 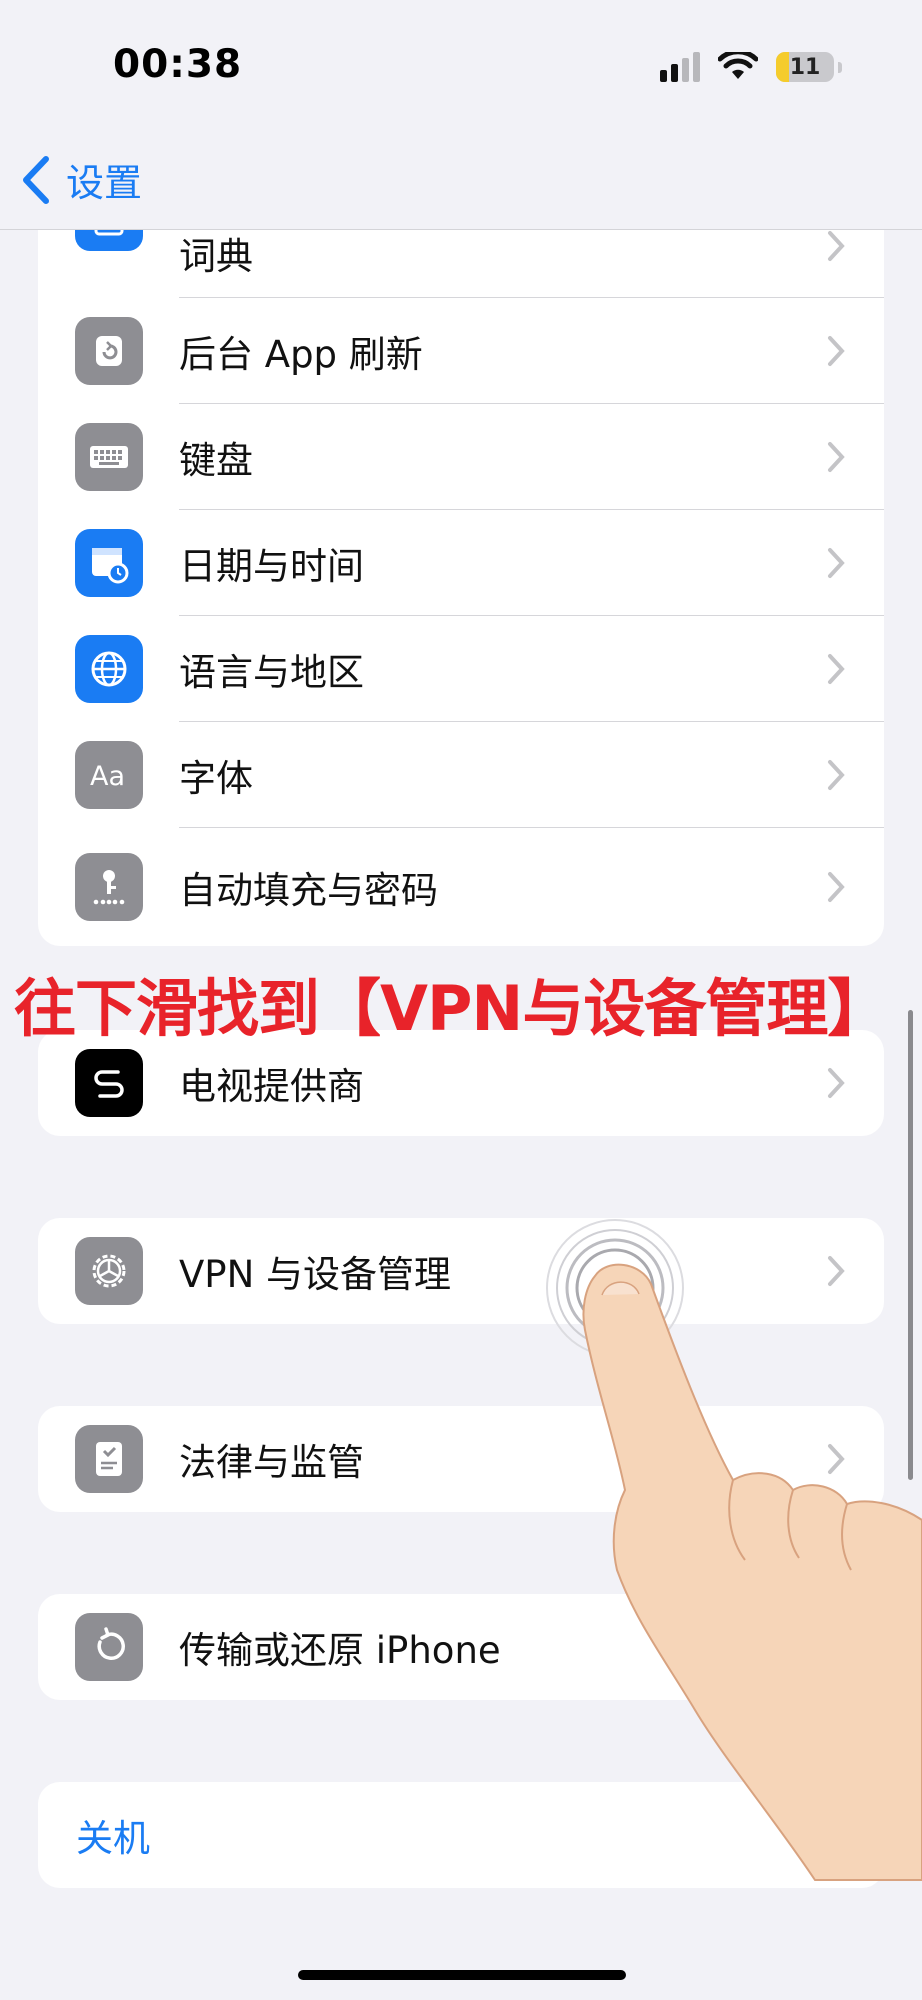 I want to click on calendar-clock-icon, so click(x=109, y=563).